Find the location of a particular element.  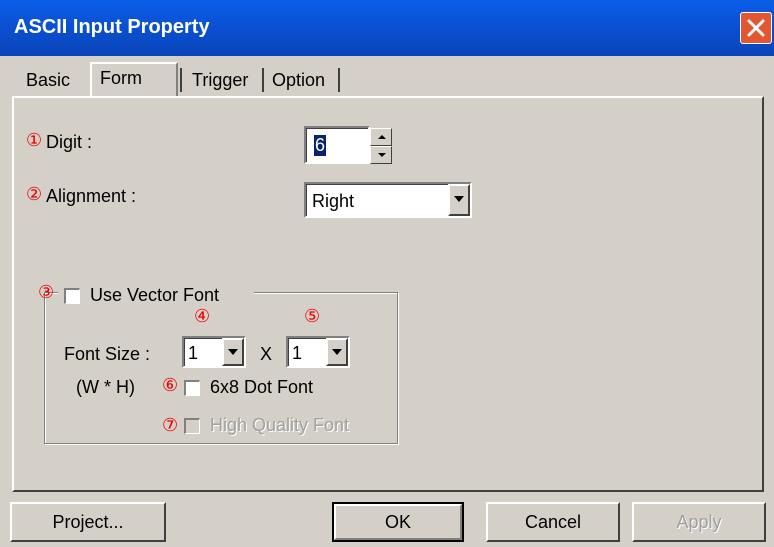

alignment-value: Right is located at coordinates (333, 201).